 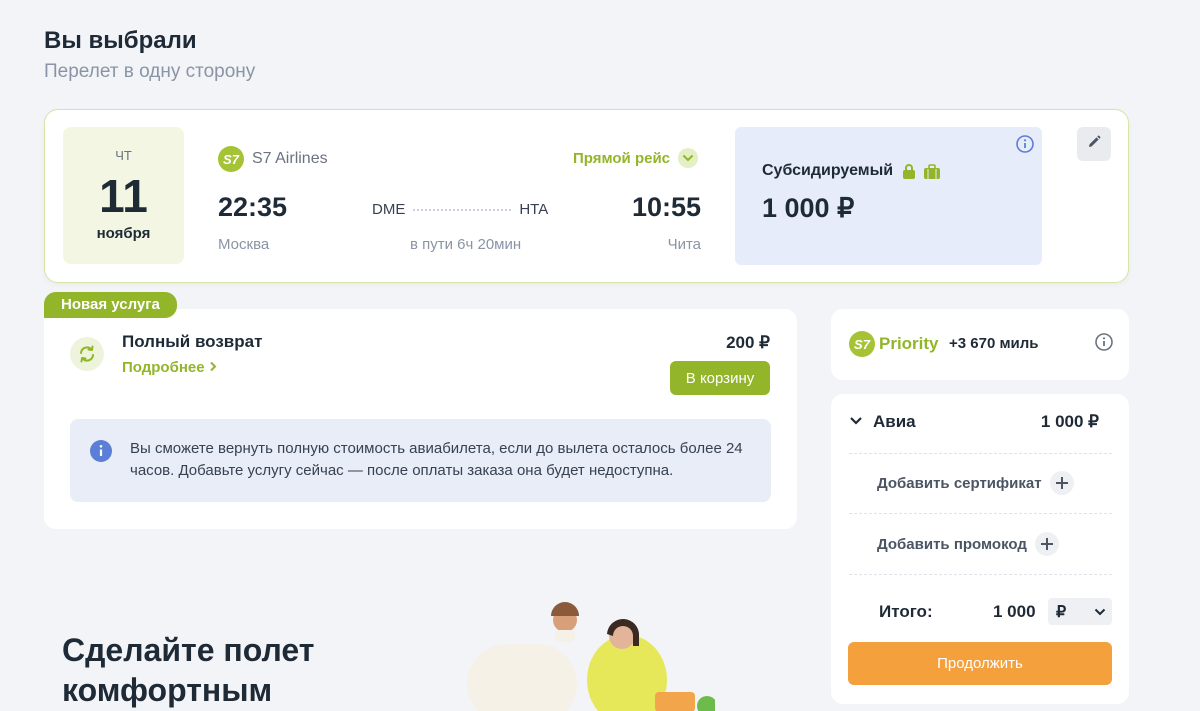 I want to click on total-label: Итого:, so click(x=906, y=611).